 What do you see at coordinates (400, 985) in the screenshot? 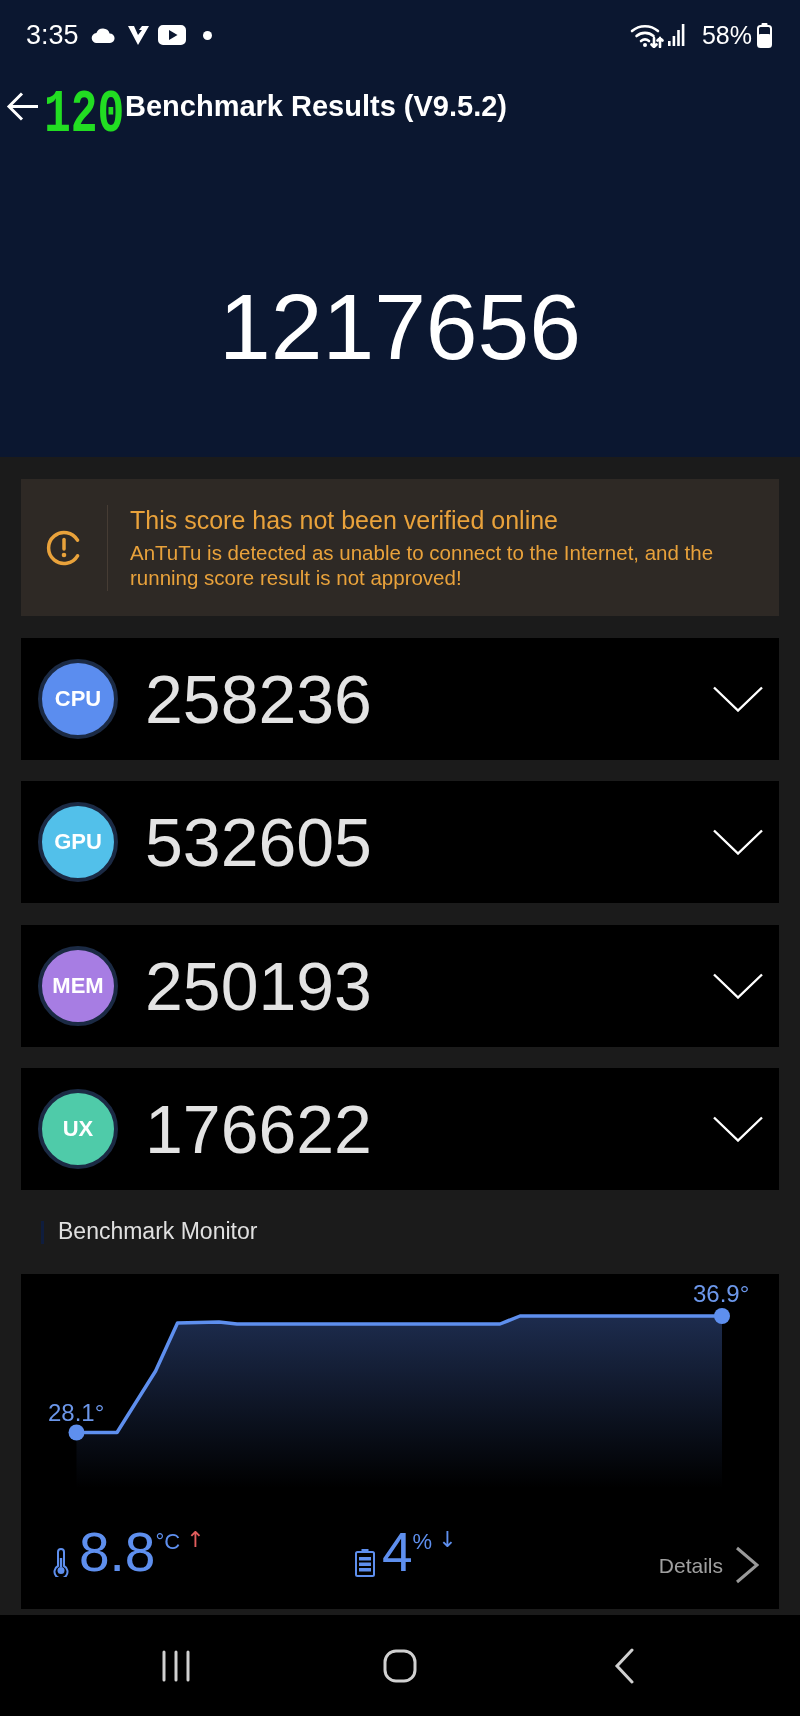
I see `score-card: MEM 250193` at bounding box center [400, 985].